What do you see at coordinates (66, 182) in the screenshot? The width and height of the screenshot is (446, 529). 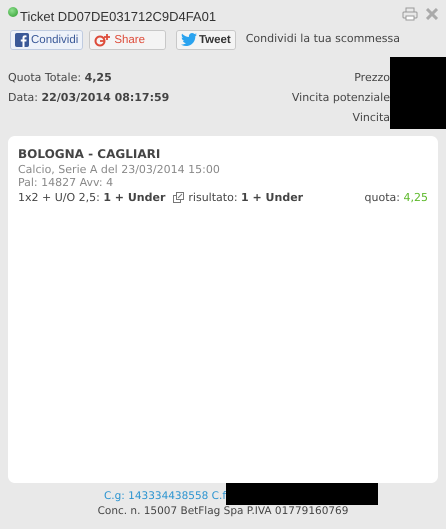 I see `match-numbers: Pal: 14827 Avv: 4` at bounding box center [66, 182].